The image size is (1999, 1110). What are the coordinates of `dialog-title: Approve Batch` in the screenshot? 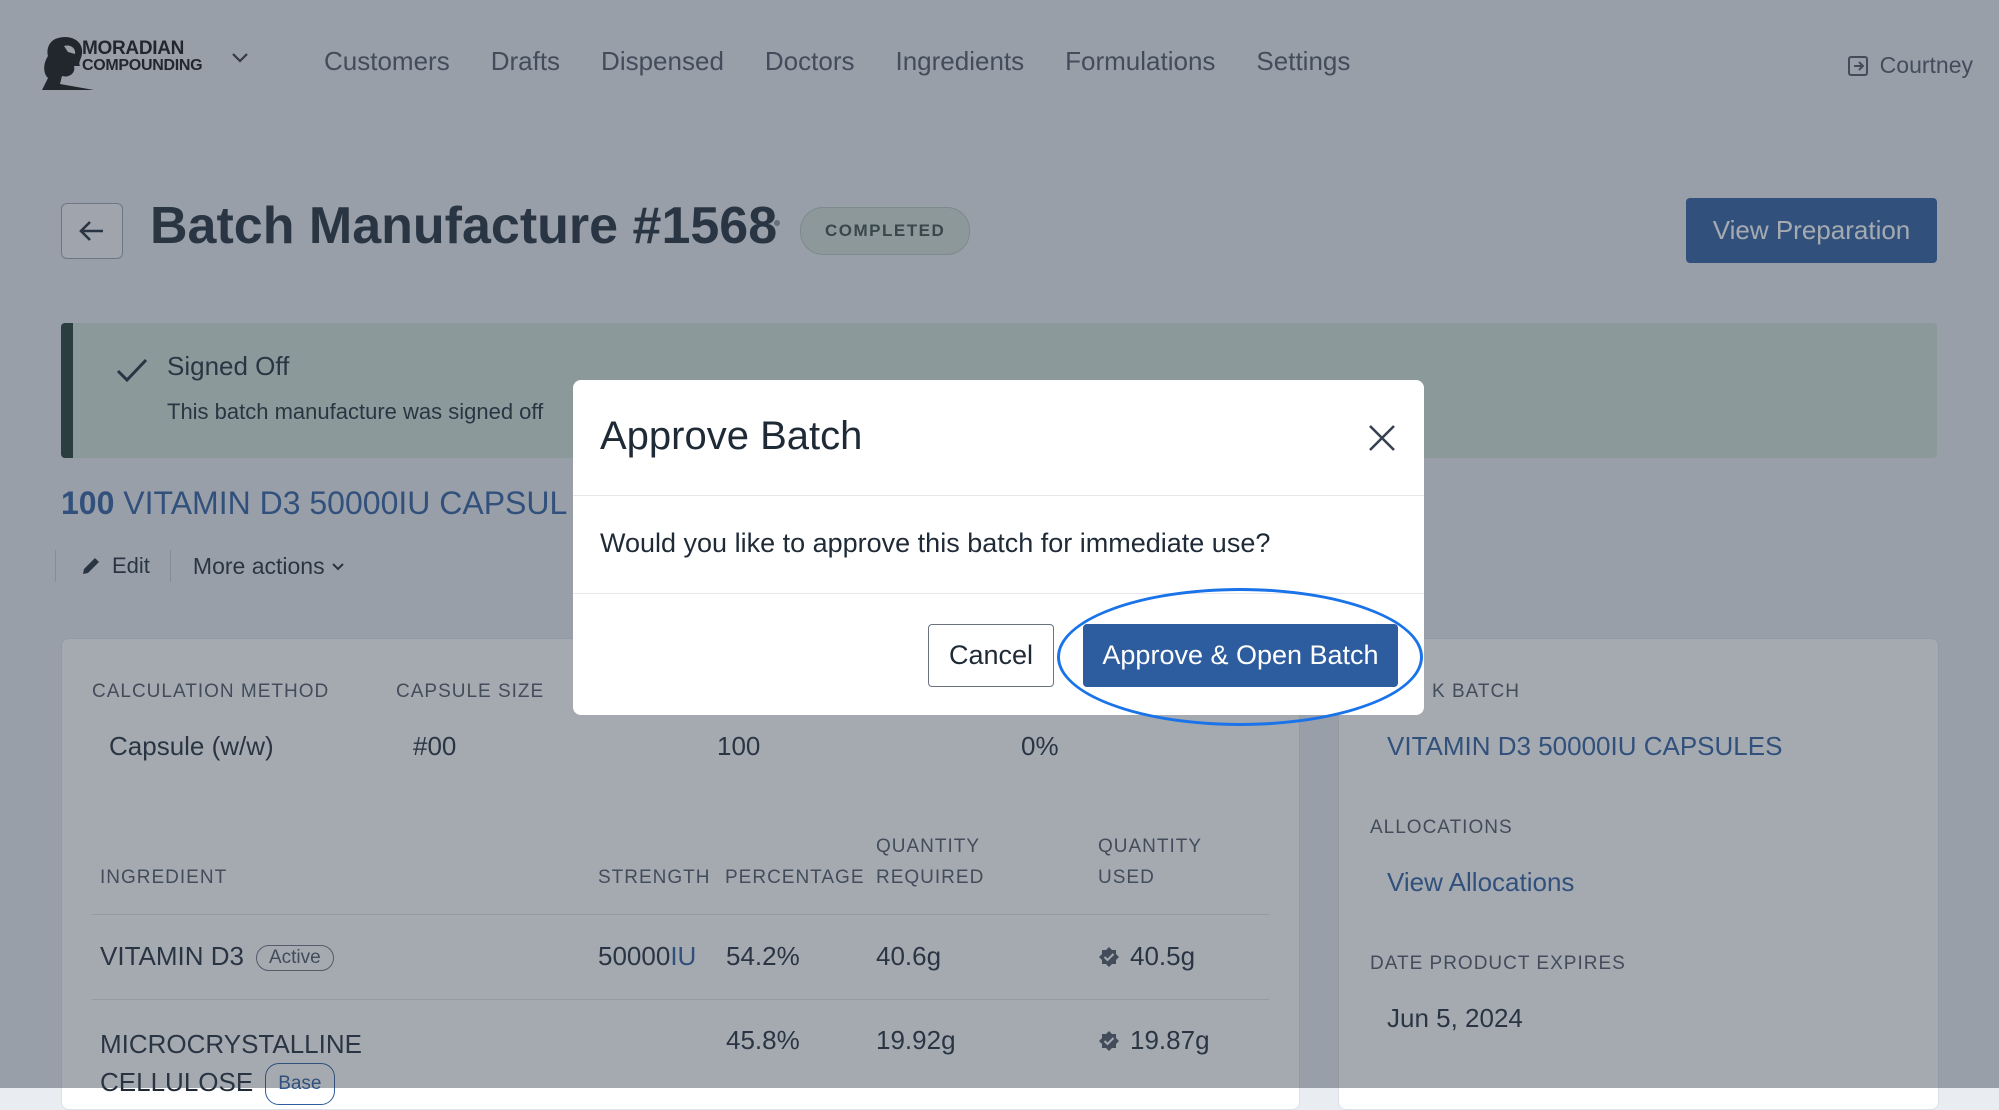 It's located at (731, 436).